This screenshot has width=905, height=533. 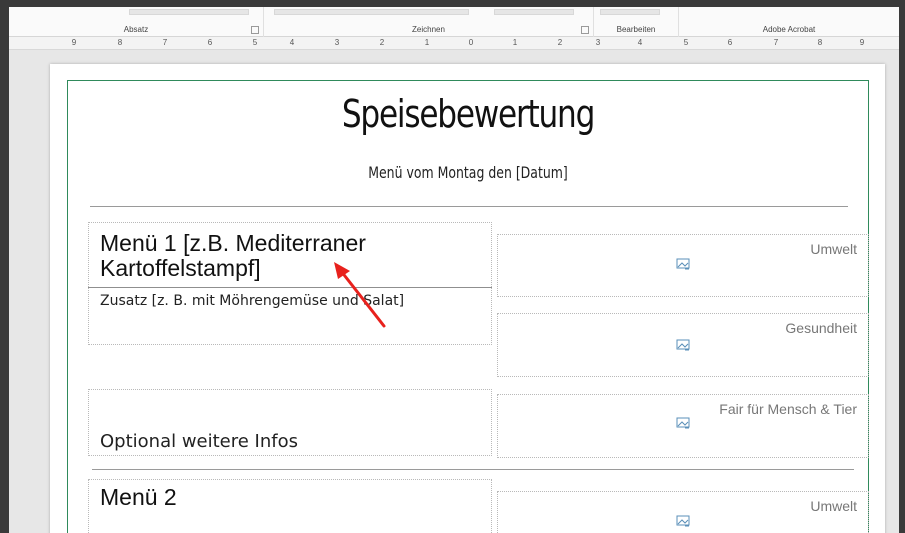 What do you see at coordinates (4, 266) in the screenshot?
I see `window-left-edge` at bounding box center [4, 266].